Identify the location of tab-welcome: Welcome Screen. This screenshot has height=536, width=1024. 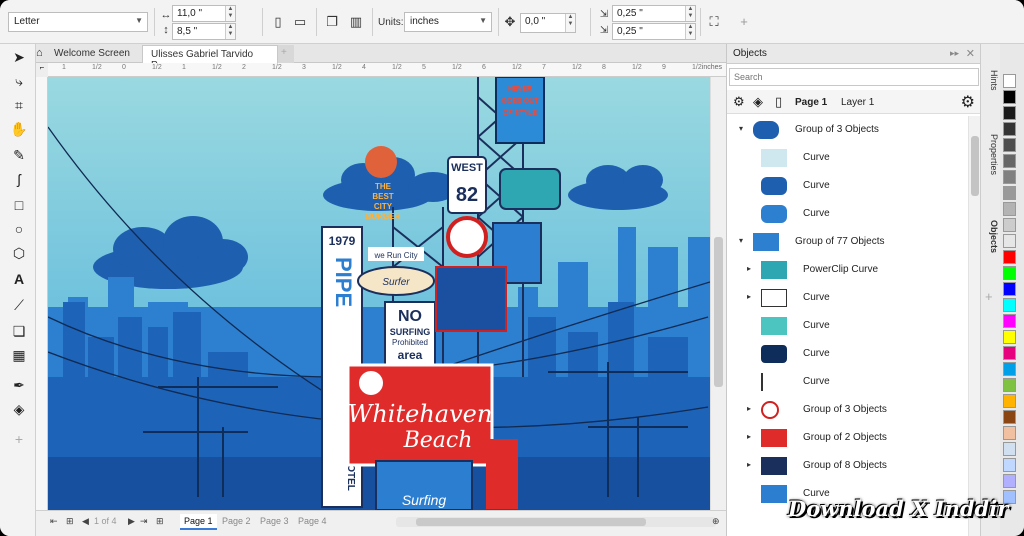
(98, 54).